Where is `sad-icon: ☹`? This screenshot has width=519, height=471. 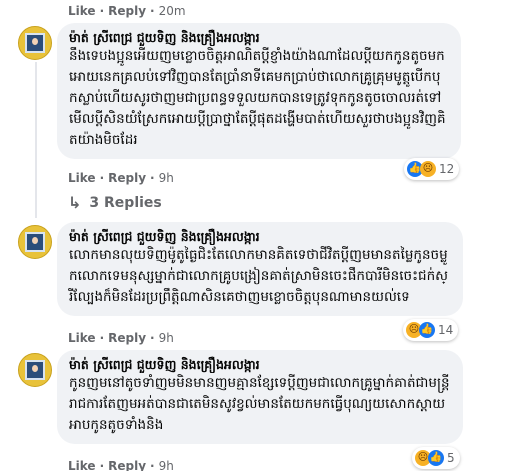
sad-icon: ☹ is located at coordinates (428, 169).